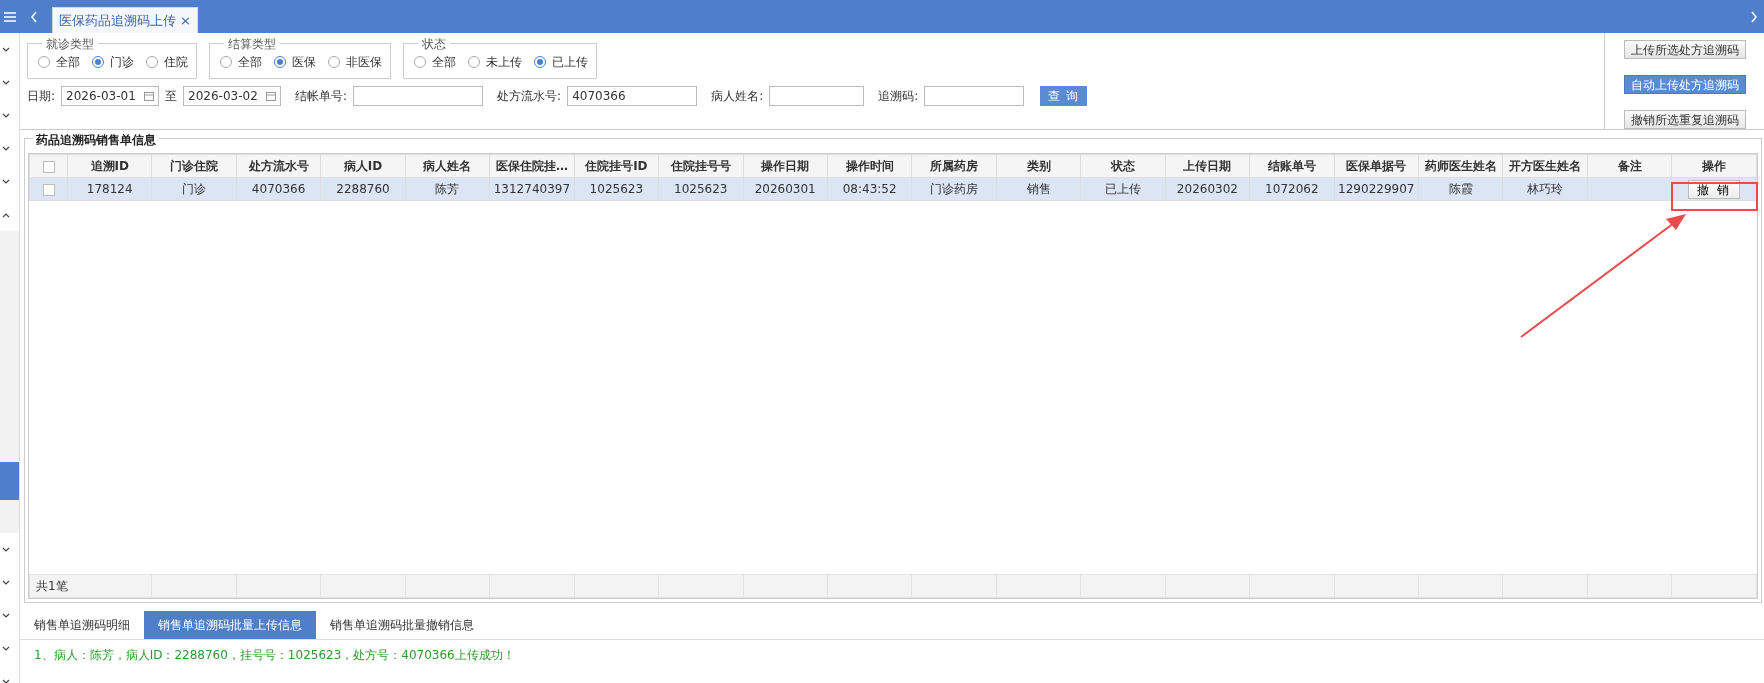 This screenshot has height=683, width=1764. I want to click on column-header: 药师医生姓名, so click(1460, 166).